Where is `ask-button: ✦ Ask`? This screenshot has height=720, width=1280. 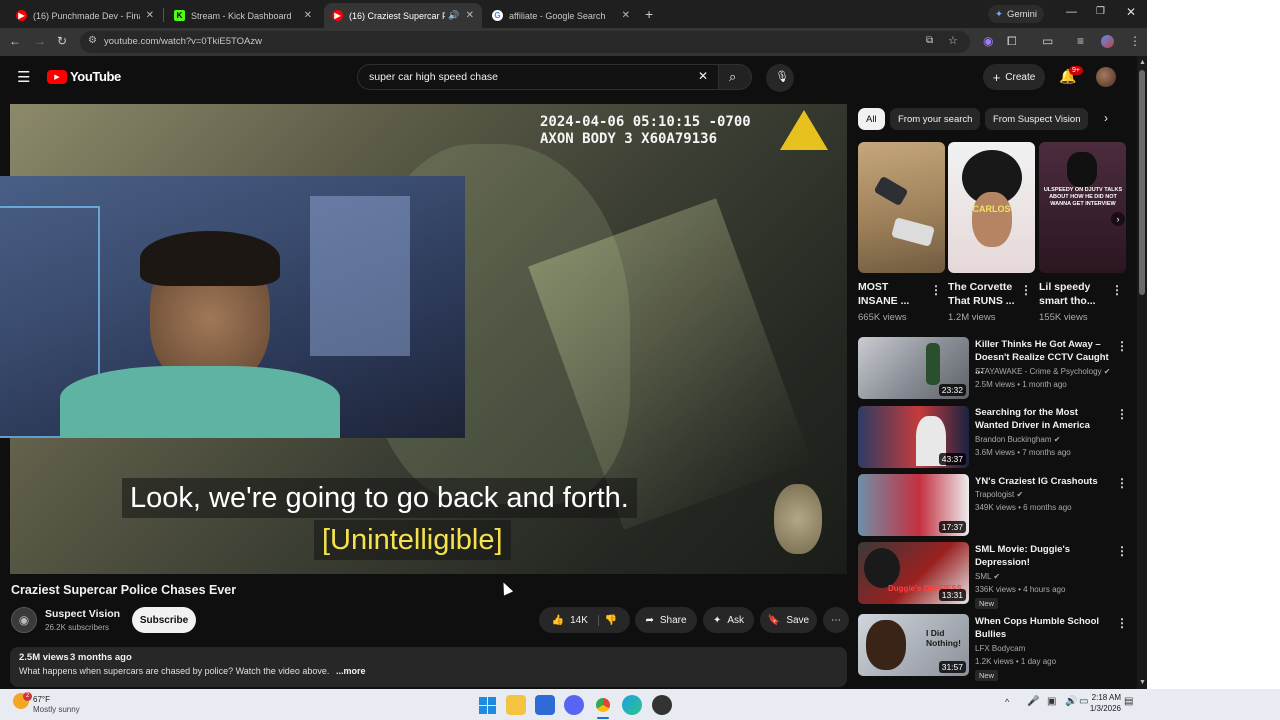 ask-button: ✦ Ask is located at coordinates (728, 620).